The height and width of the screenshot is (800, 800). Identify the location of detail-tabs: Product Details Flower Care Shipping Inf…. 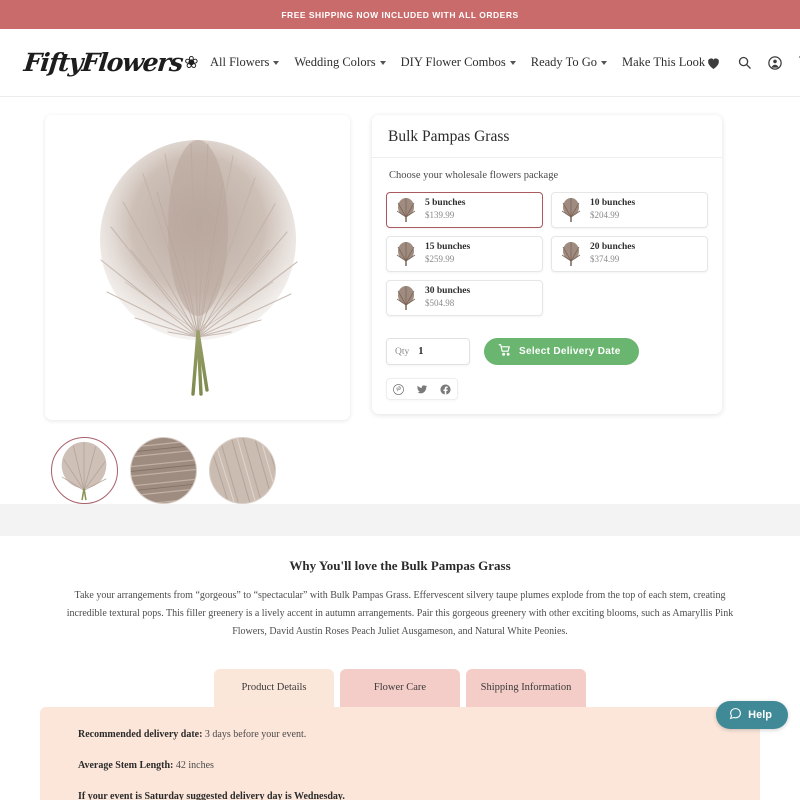
(400, 687).